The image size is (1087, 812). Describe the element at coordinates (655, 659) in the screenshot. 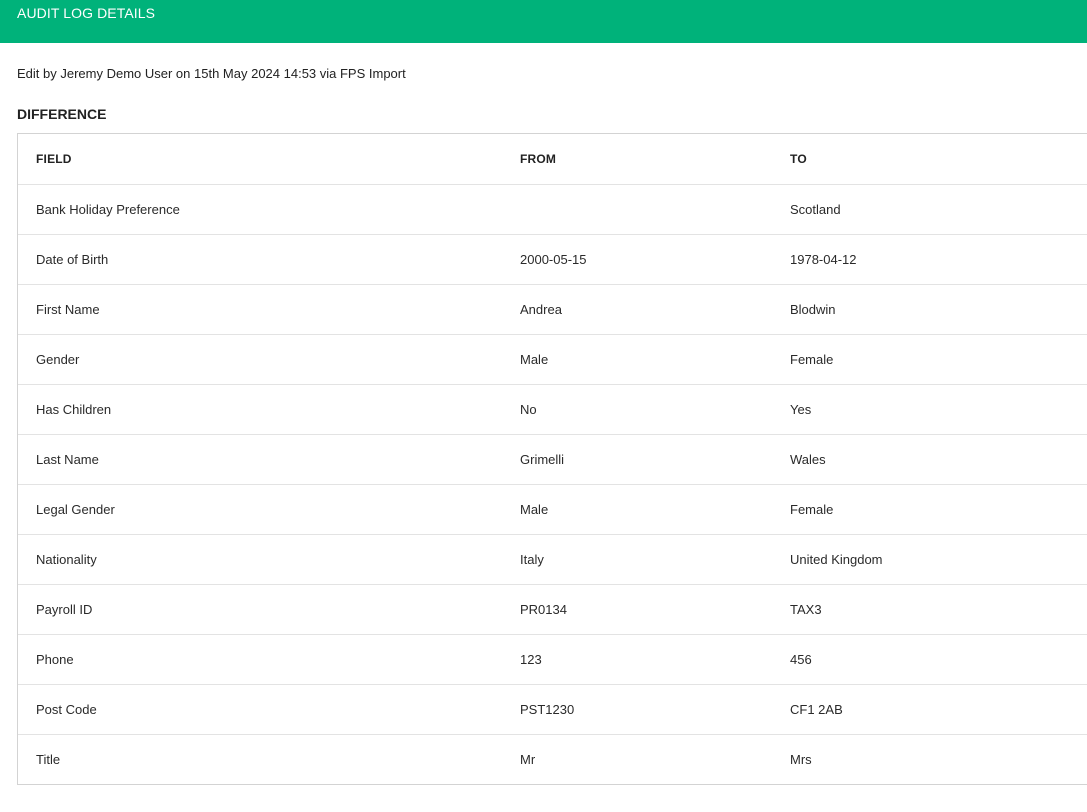

I see `from-cell: 123` at that location.